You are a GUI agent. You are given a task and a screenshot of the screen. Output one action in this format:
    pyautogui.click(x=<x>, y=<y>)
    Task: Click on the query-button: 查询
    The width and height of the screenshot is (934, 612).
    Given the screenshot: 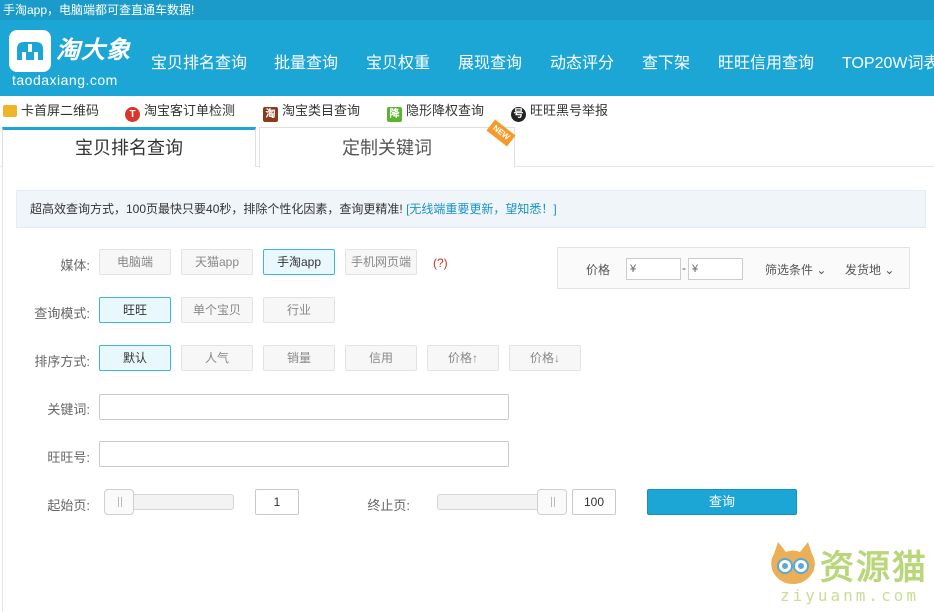 What is the action you would take?
    pyautogui.click(x=722, y=502)
    